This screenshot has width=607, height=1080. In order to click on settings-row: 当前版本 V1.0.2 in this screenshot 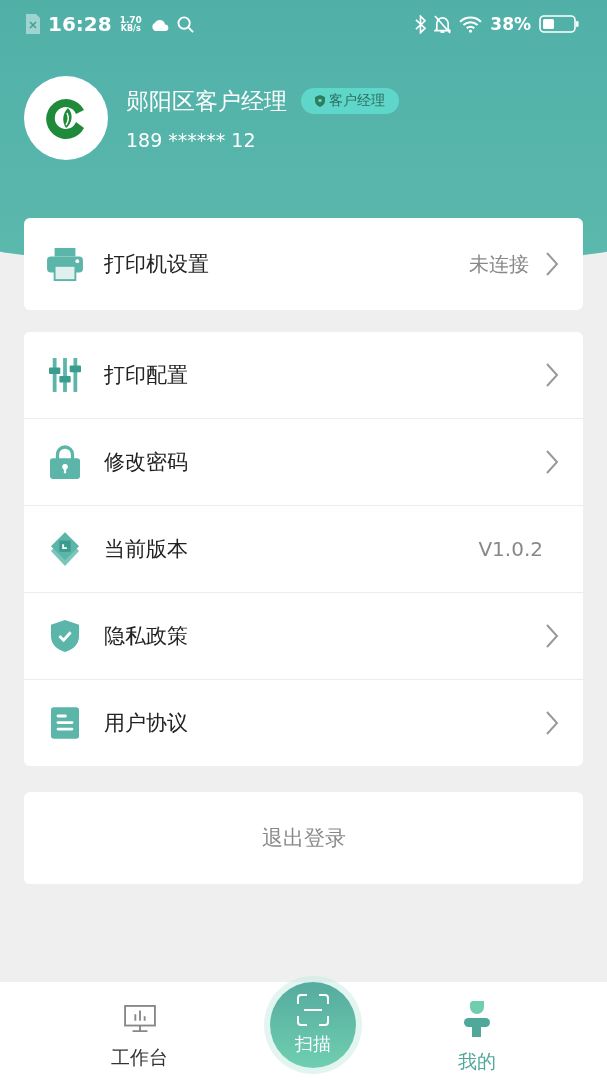, I will do `click(303, 549)`.